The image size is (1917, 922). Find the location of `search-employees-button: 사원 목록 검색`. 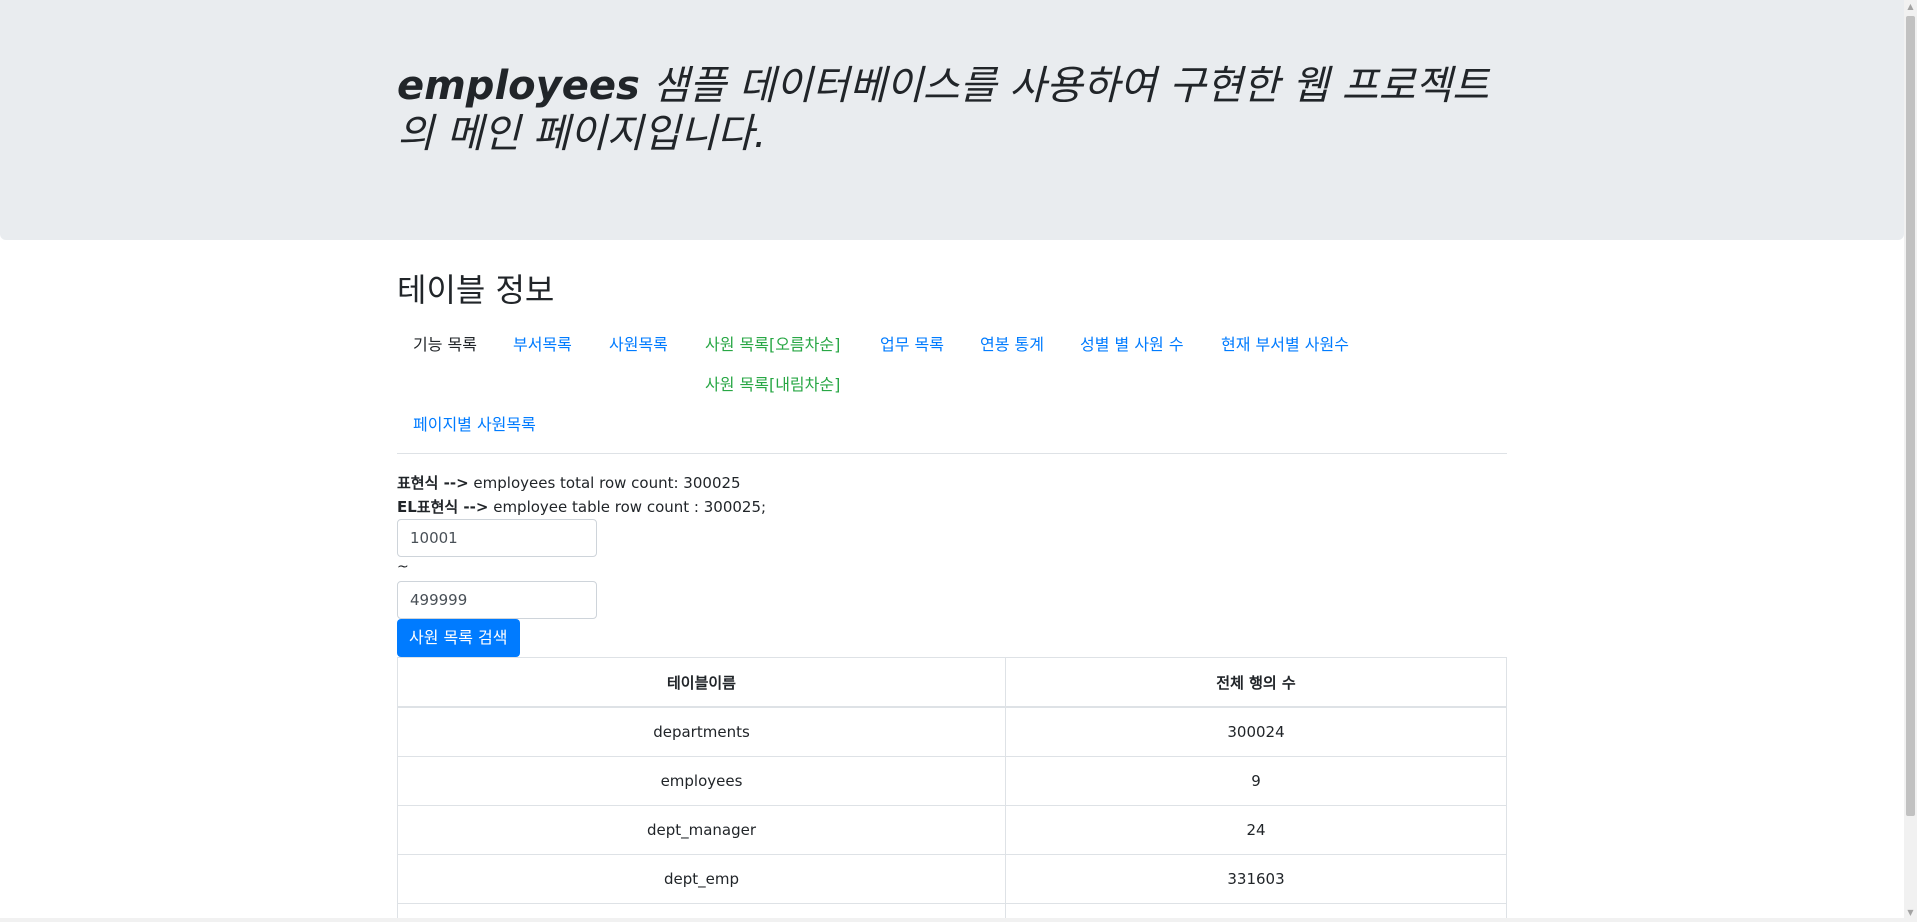

search-employees-button: 사원 목록 검색 is located at coordinates (458, 638).